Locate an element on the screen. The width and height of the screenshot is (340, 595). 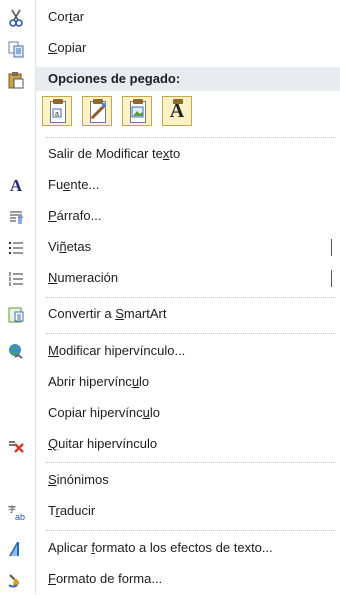
clipboard-icon is located at coordinates (16, 80).